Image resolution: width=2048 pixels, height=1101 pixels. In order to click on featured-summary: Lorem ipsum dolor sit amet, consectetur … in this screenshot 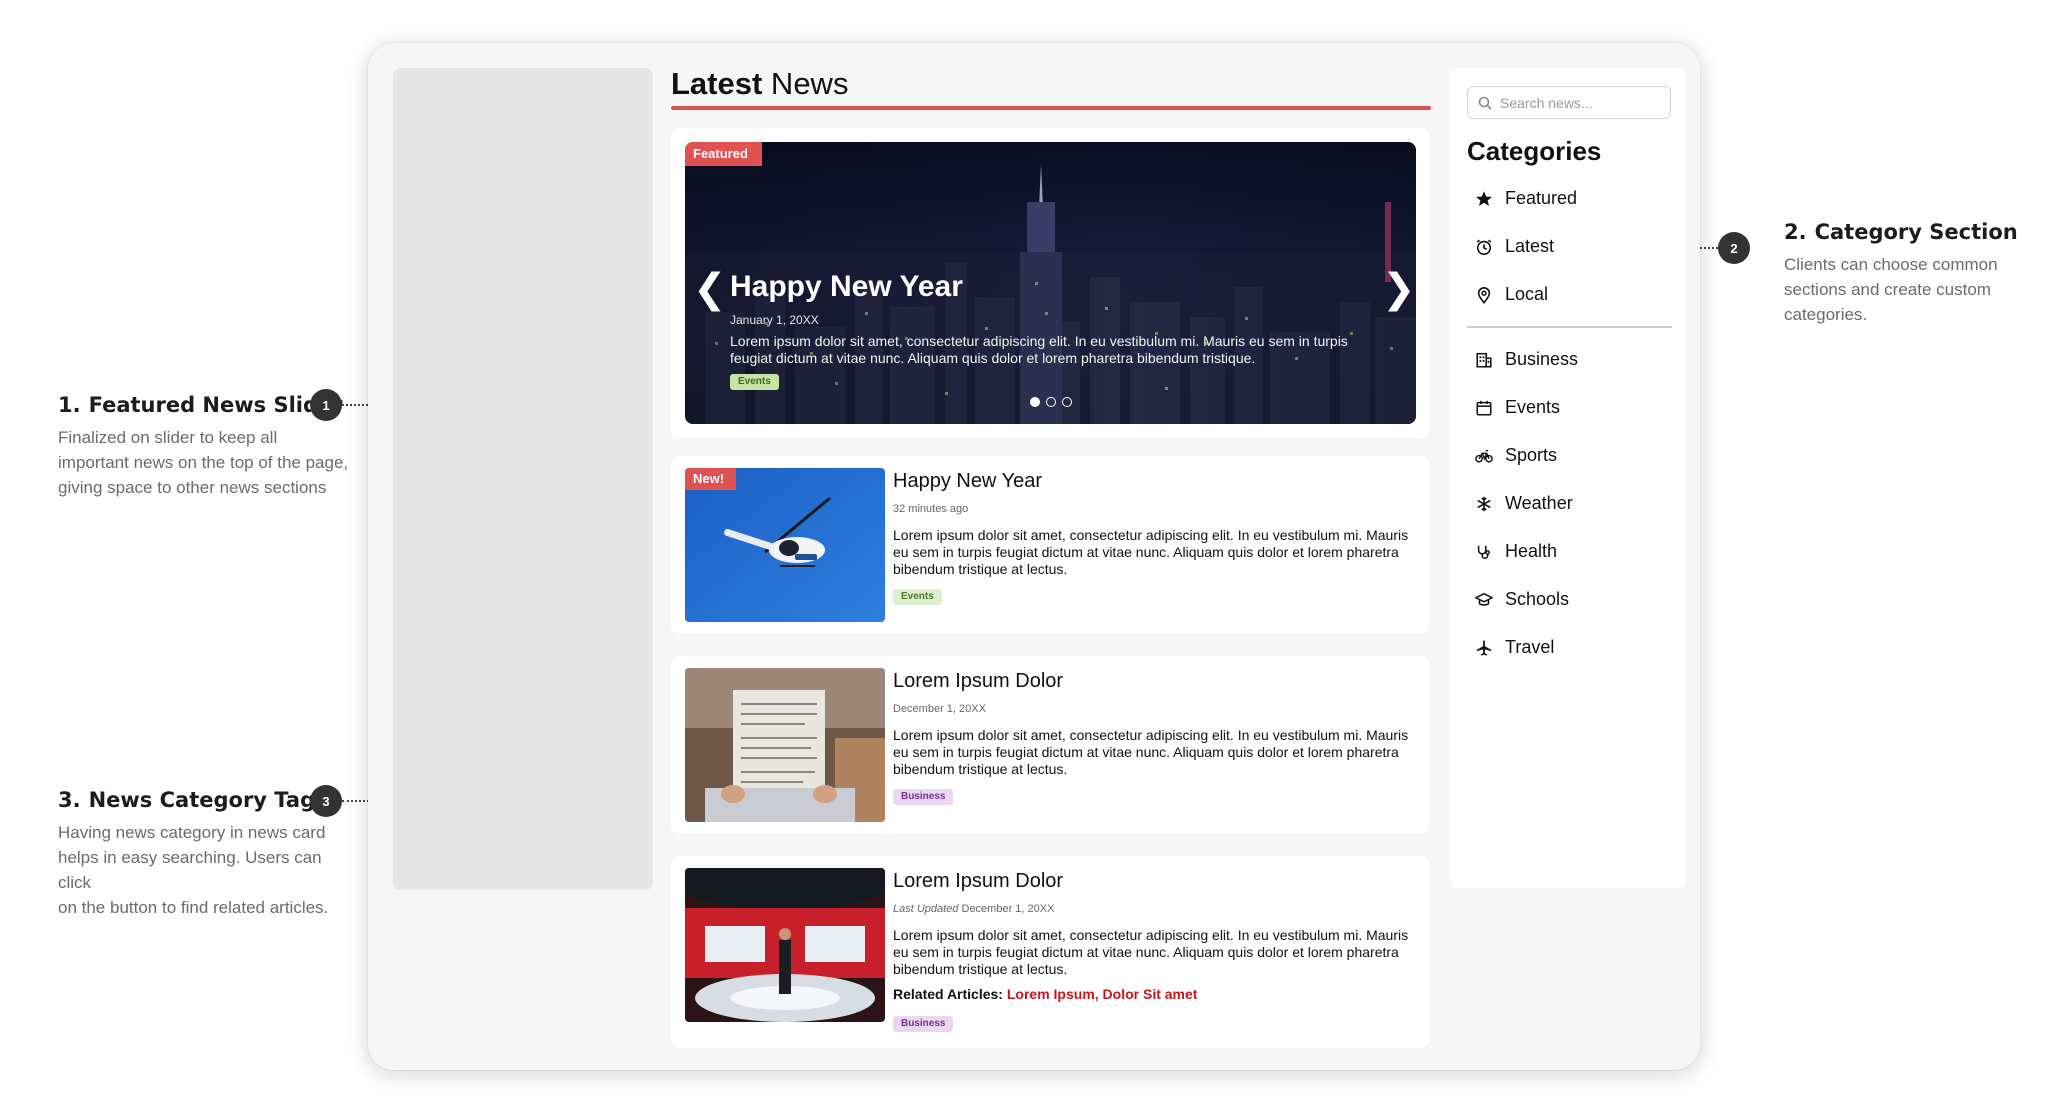, I will do `click(1039, 349)`.